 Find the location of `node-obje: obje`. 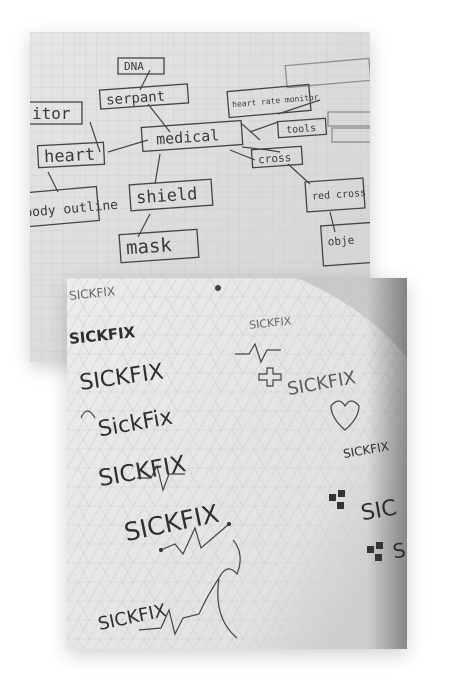

node-obje: obje is located at coordinates (340, 241).